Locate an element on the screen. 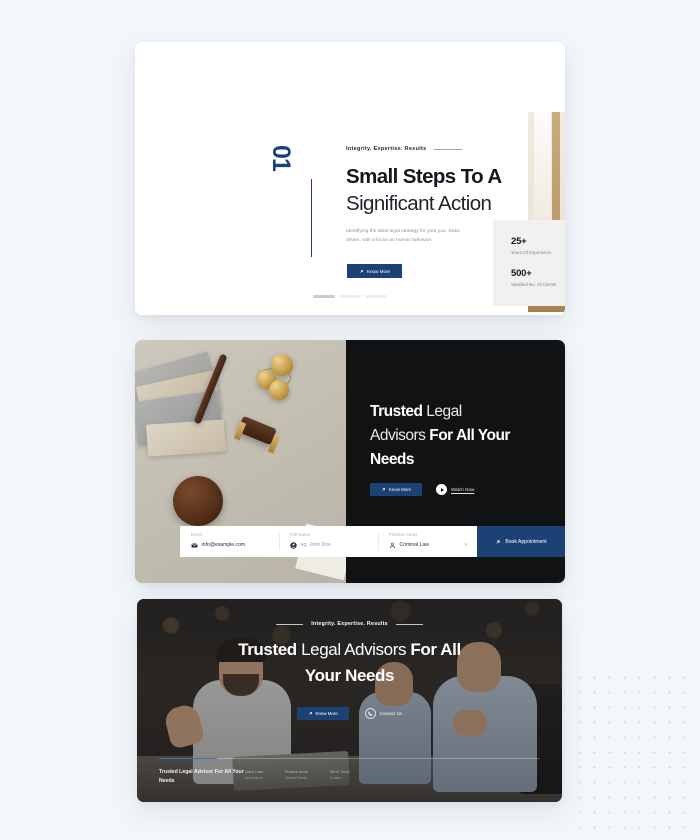 The width and height of the screenshot is (700, 840). full-name-label: Full Name is located at coordinates (300, 534).